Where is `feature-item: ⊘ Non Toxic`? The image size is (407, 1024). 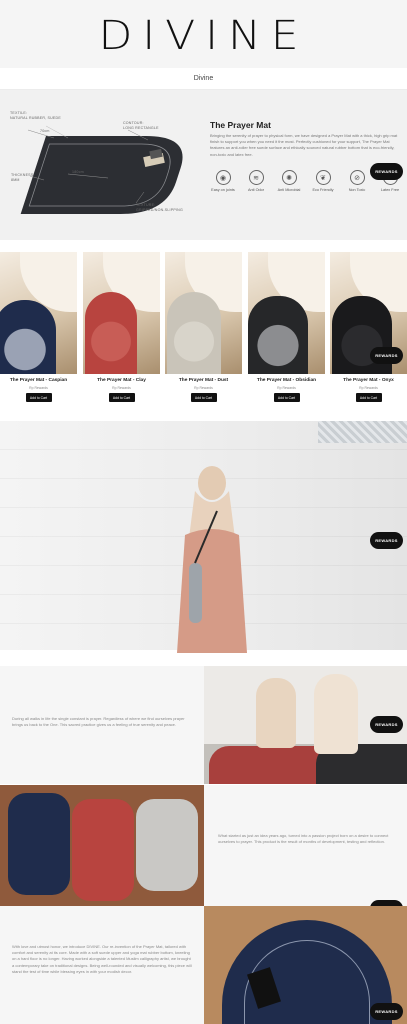
feature-item: ⊘ Non Toxic is located at coordinates (357, 181).